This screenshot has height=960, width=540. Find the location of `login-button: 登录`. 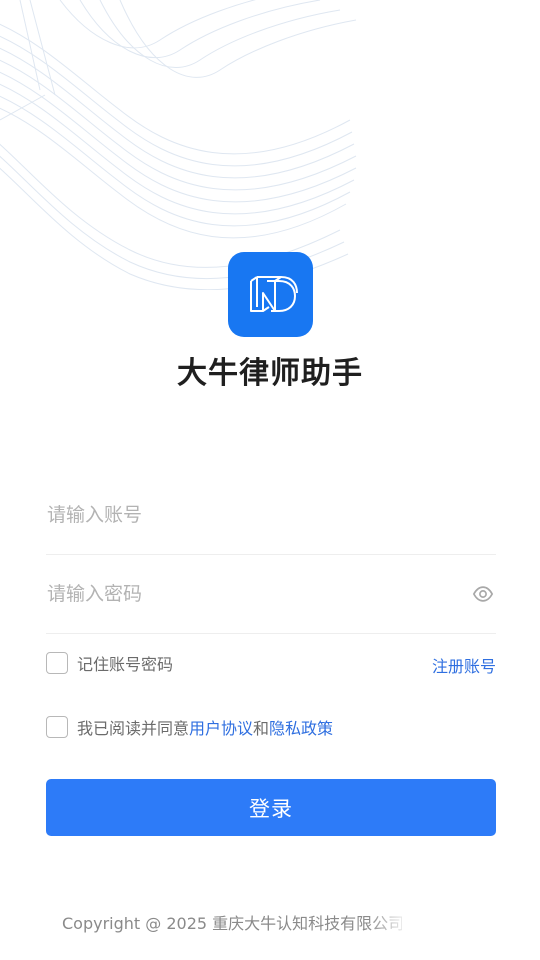

login-button: 登录 is located at coordinates (271, 807).